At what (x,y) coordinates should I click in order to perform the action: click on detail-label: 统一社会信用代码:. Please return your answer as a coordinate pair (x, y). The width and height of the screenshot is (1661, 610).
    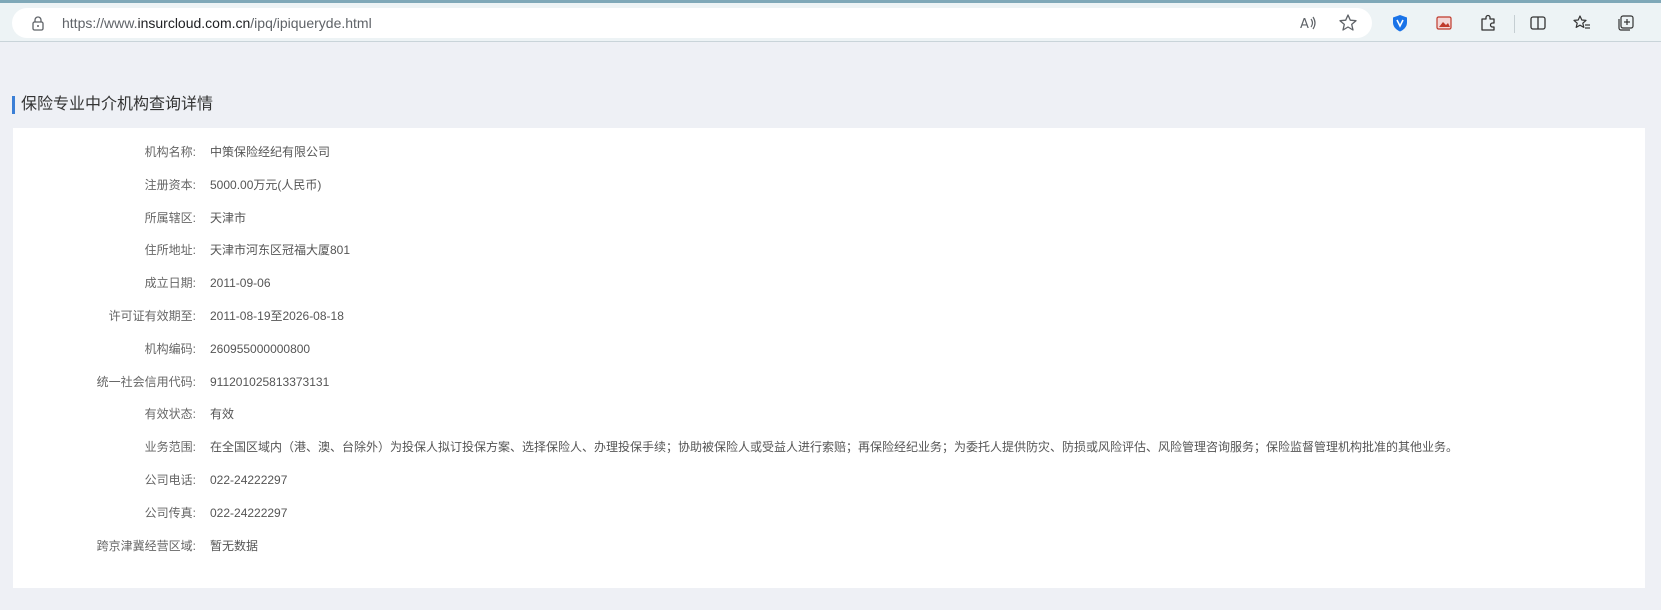
    Looking at the image, I should click on (146, 382).